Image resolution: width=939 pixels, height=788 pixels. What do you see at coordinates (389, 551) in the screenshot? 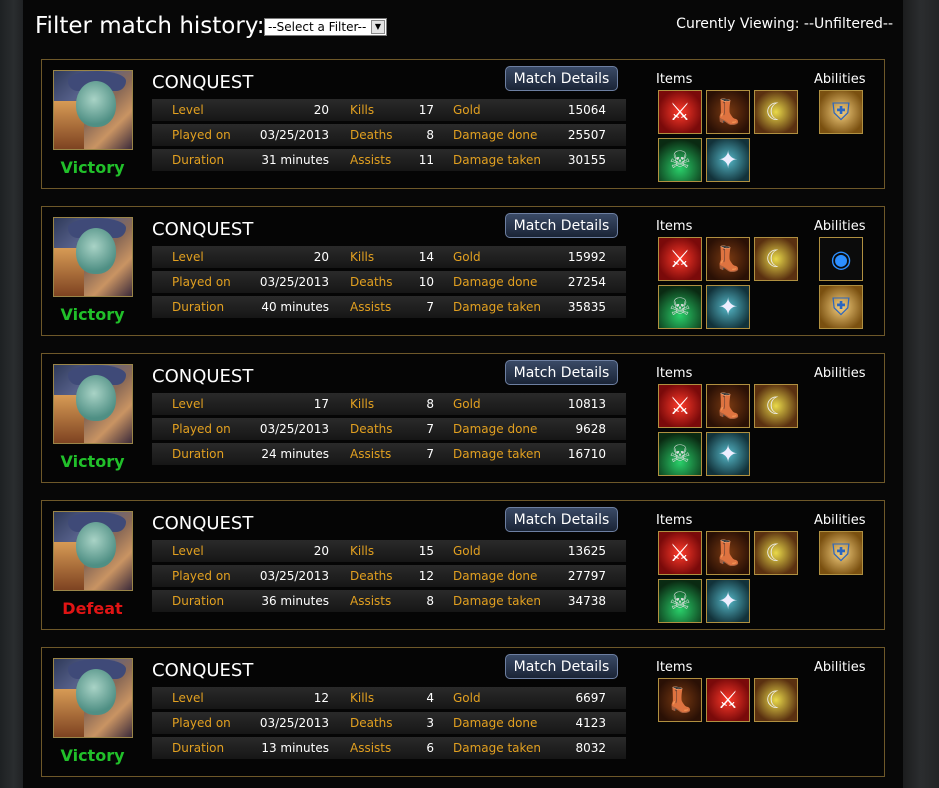
I see `stats-row: Level 20 Kills 15 Gold 13625` at bounding box center [389, 551].